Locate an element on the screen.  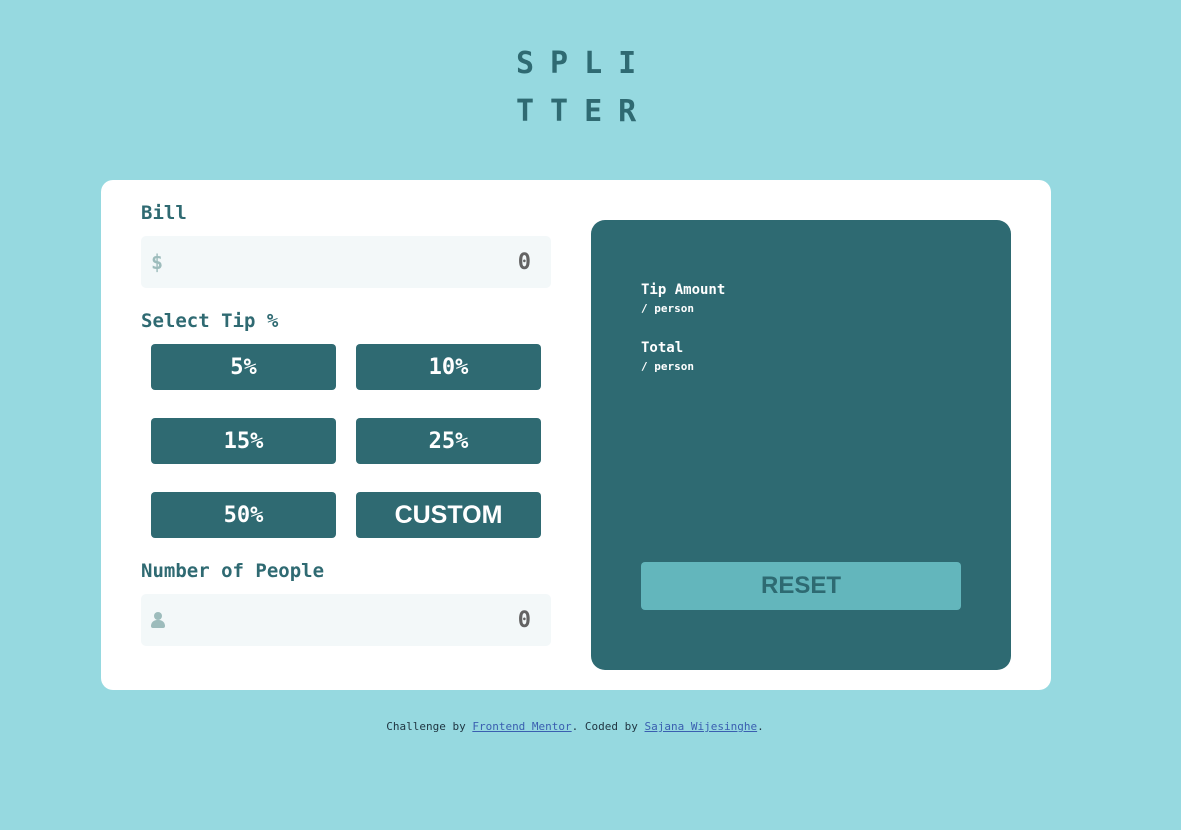
tip-label: Select Tip % is located at coordinates (210, 321).